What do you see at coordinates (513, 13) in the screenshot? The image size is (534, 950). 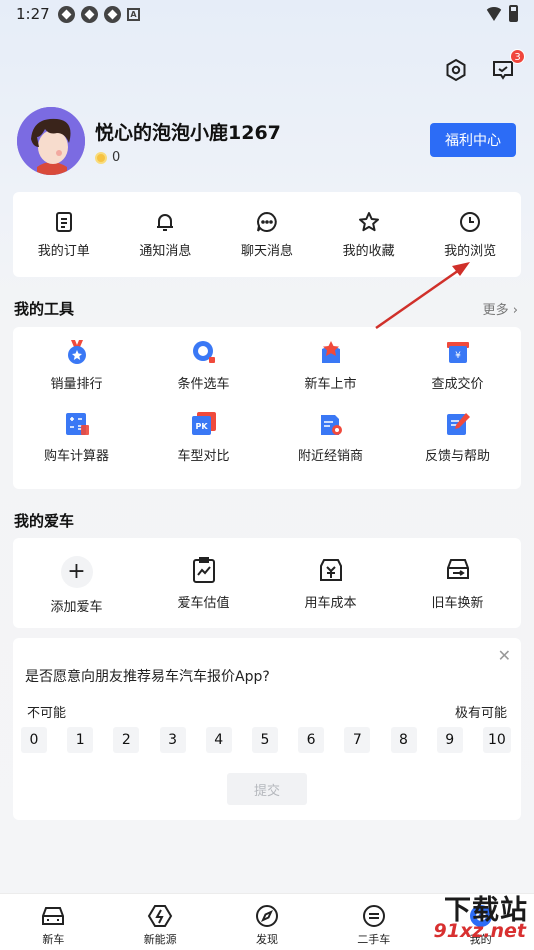 I see `battery-icon` at bounding box center [513, 13].